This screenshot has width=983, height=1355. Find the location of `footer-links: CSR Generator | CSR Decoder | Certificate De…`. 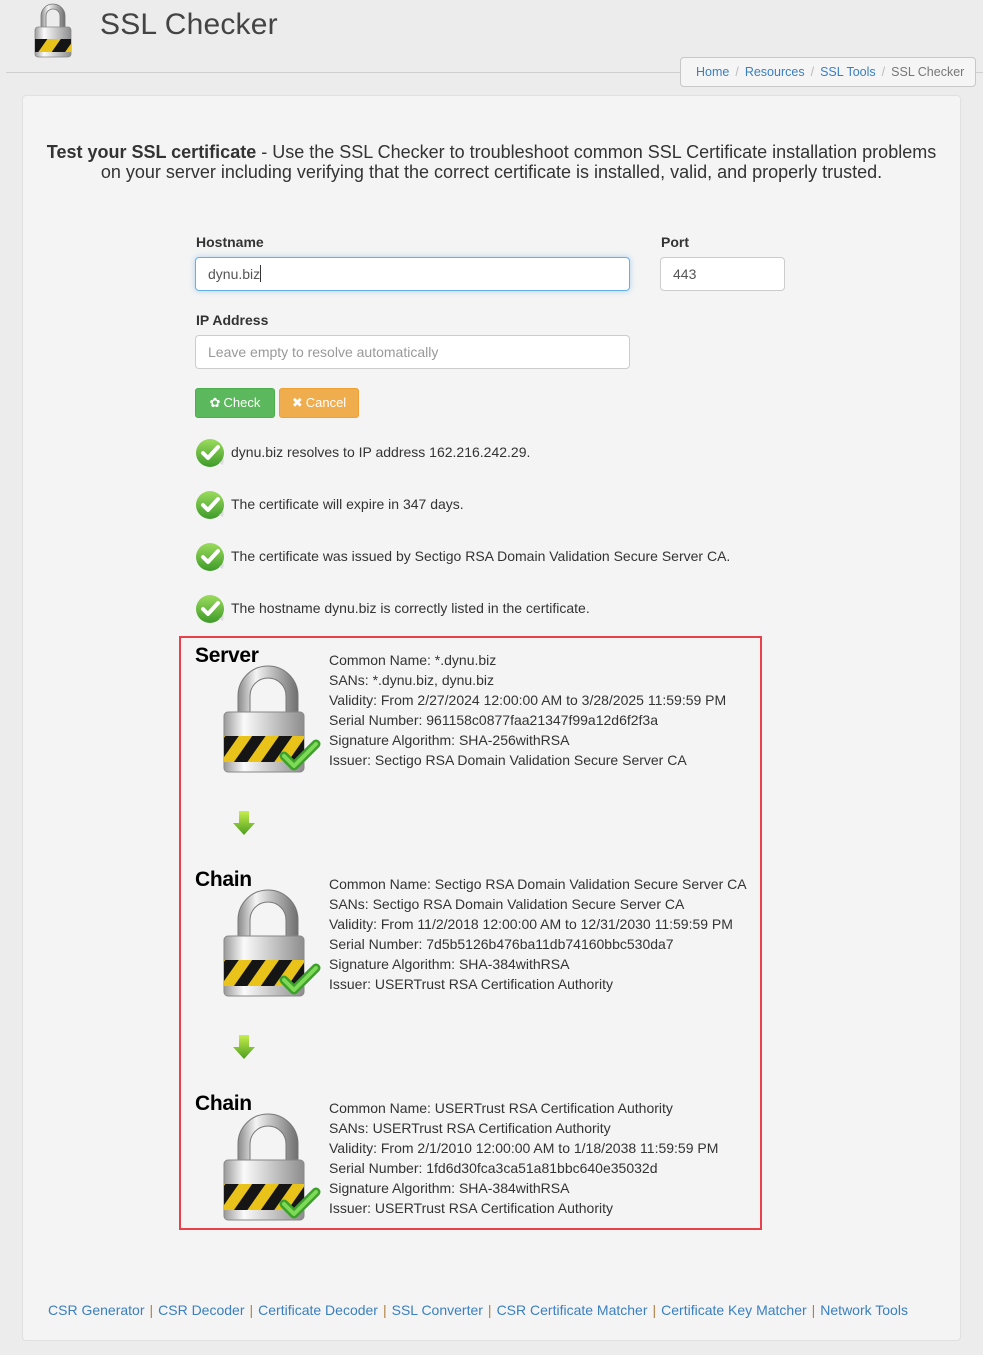

footer-links: CSR Generator | CSR Decoder | Certificate De… is located at coordinates (478, 1310).